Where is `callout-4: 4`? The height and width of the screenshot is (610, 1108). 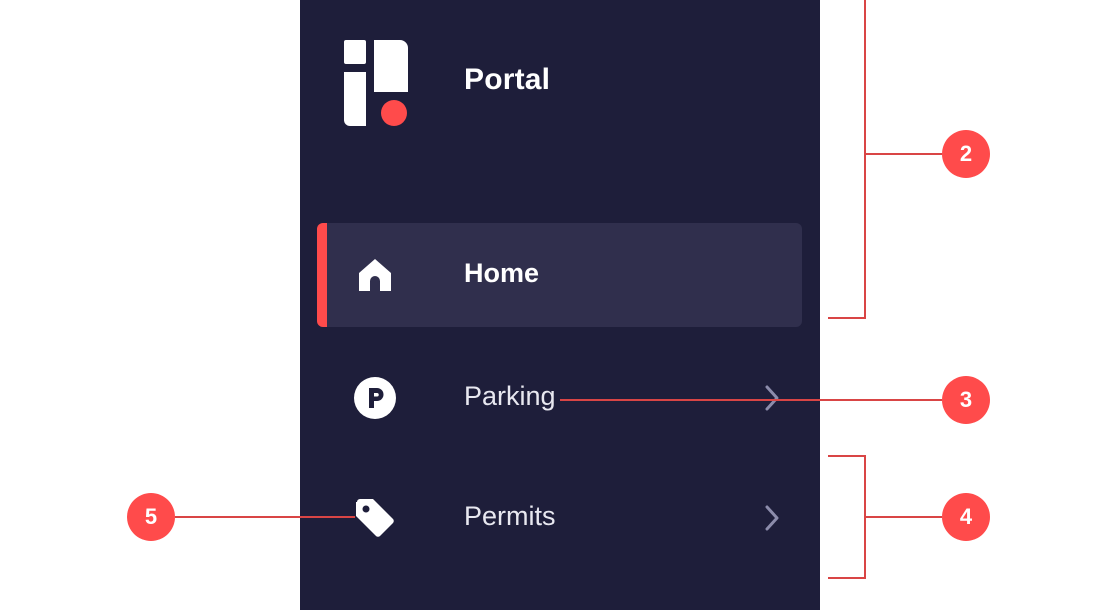 callout-4: 4 is located at coordinates (966, 517).